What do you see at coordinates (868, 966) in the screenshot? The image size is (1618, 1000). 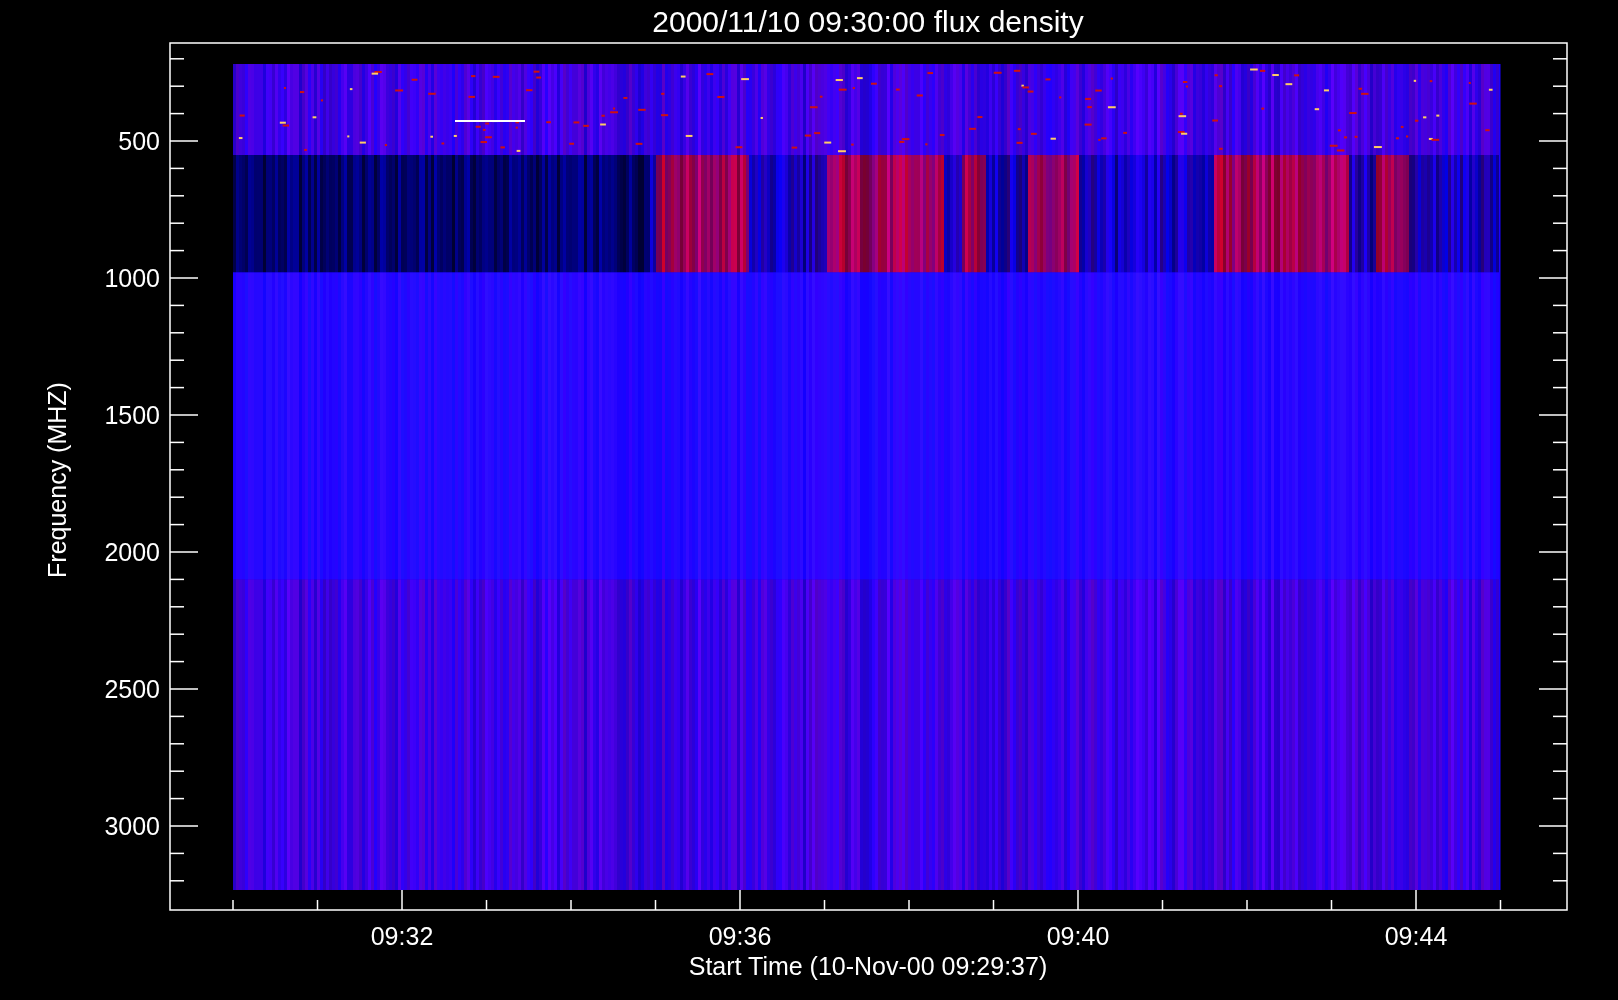 I see `x-axis-label: Start Time (10-Nov-00 09:29:37)` at bounding box center [868, 966].